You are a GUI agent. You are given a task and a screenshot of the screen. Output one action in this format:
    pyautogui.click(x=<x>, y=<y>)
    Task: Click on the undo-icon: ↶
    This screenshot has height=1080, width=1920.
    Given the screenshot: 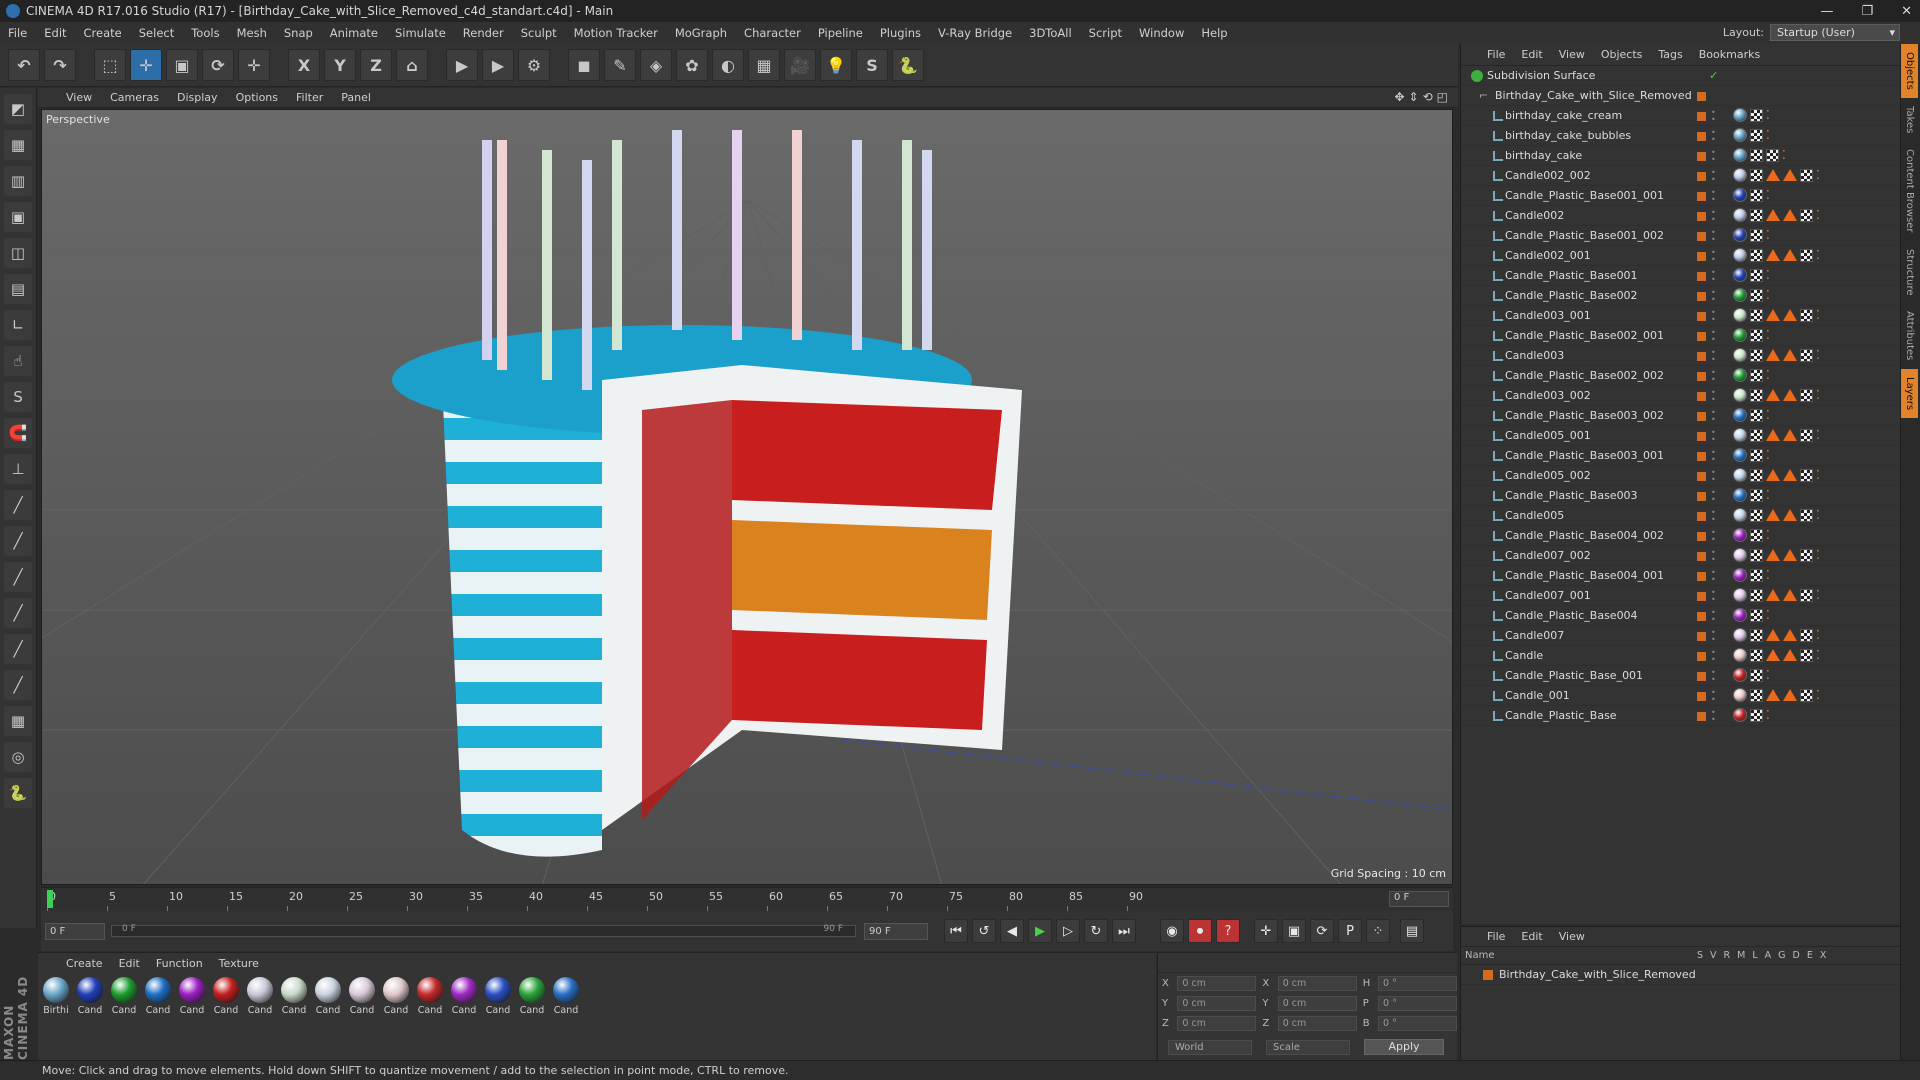 What is the action you would take?
    pyautogui.click(x=24, y=65)
    